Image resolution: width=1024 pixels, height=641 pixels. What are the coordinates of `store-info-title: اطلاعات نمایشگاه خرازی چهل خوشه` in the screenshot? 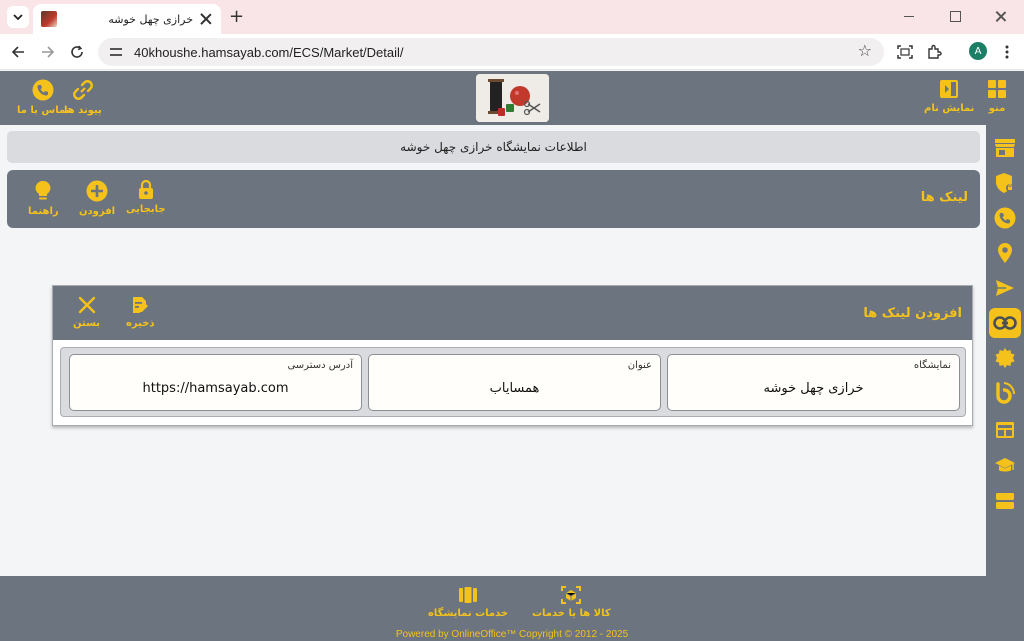 It's located at (493, 147).